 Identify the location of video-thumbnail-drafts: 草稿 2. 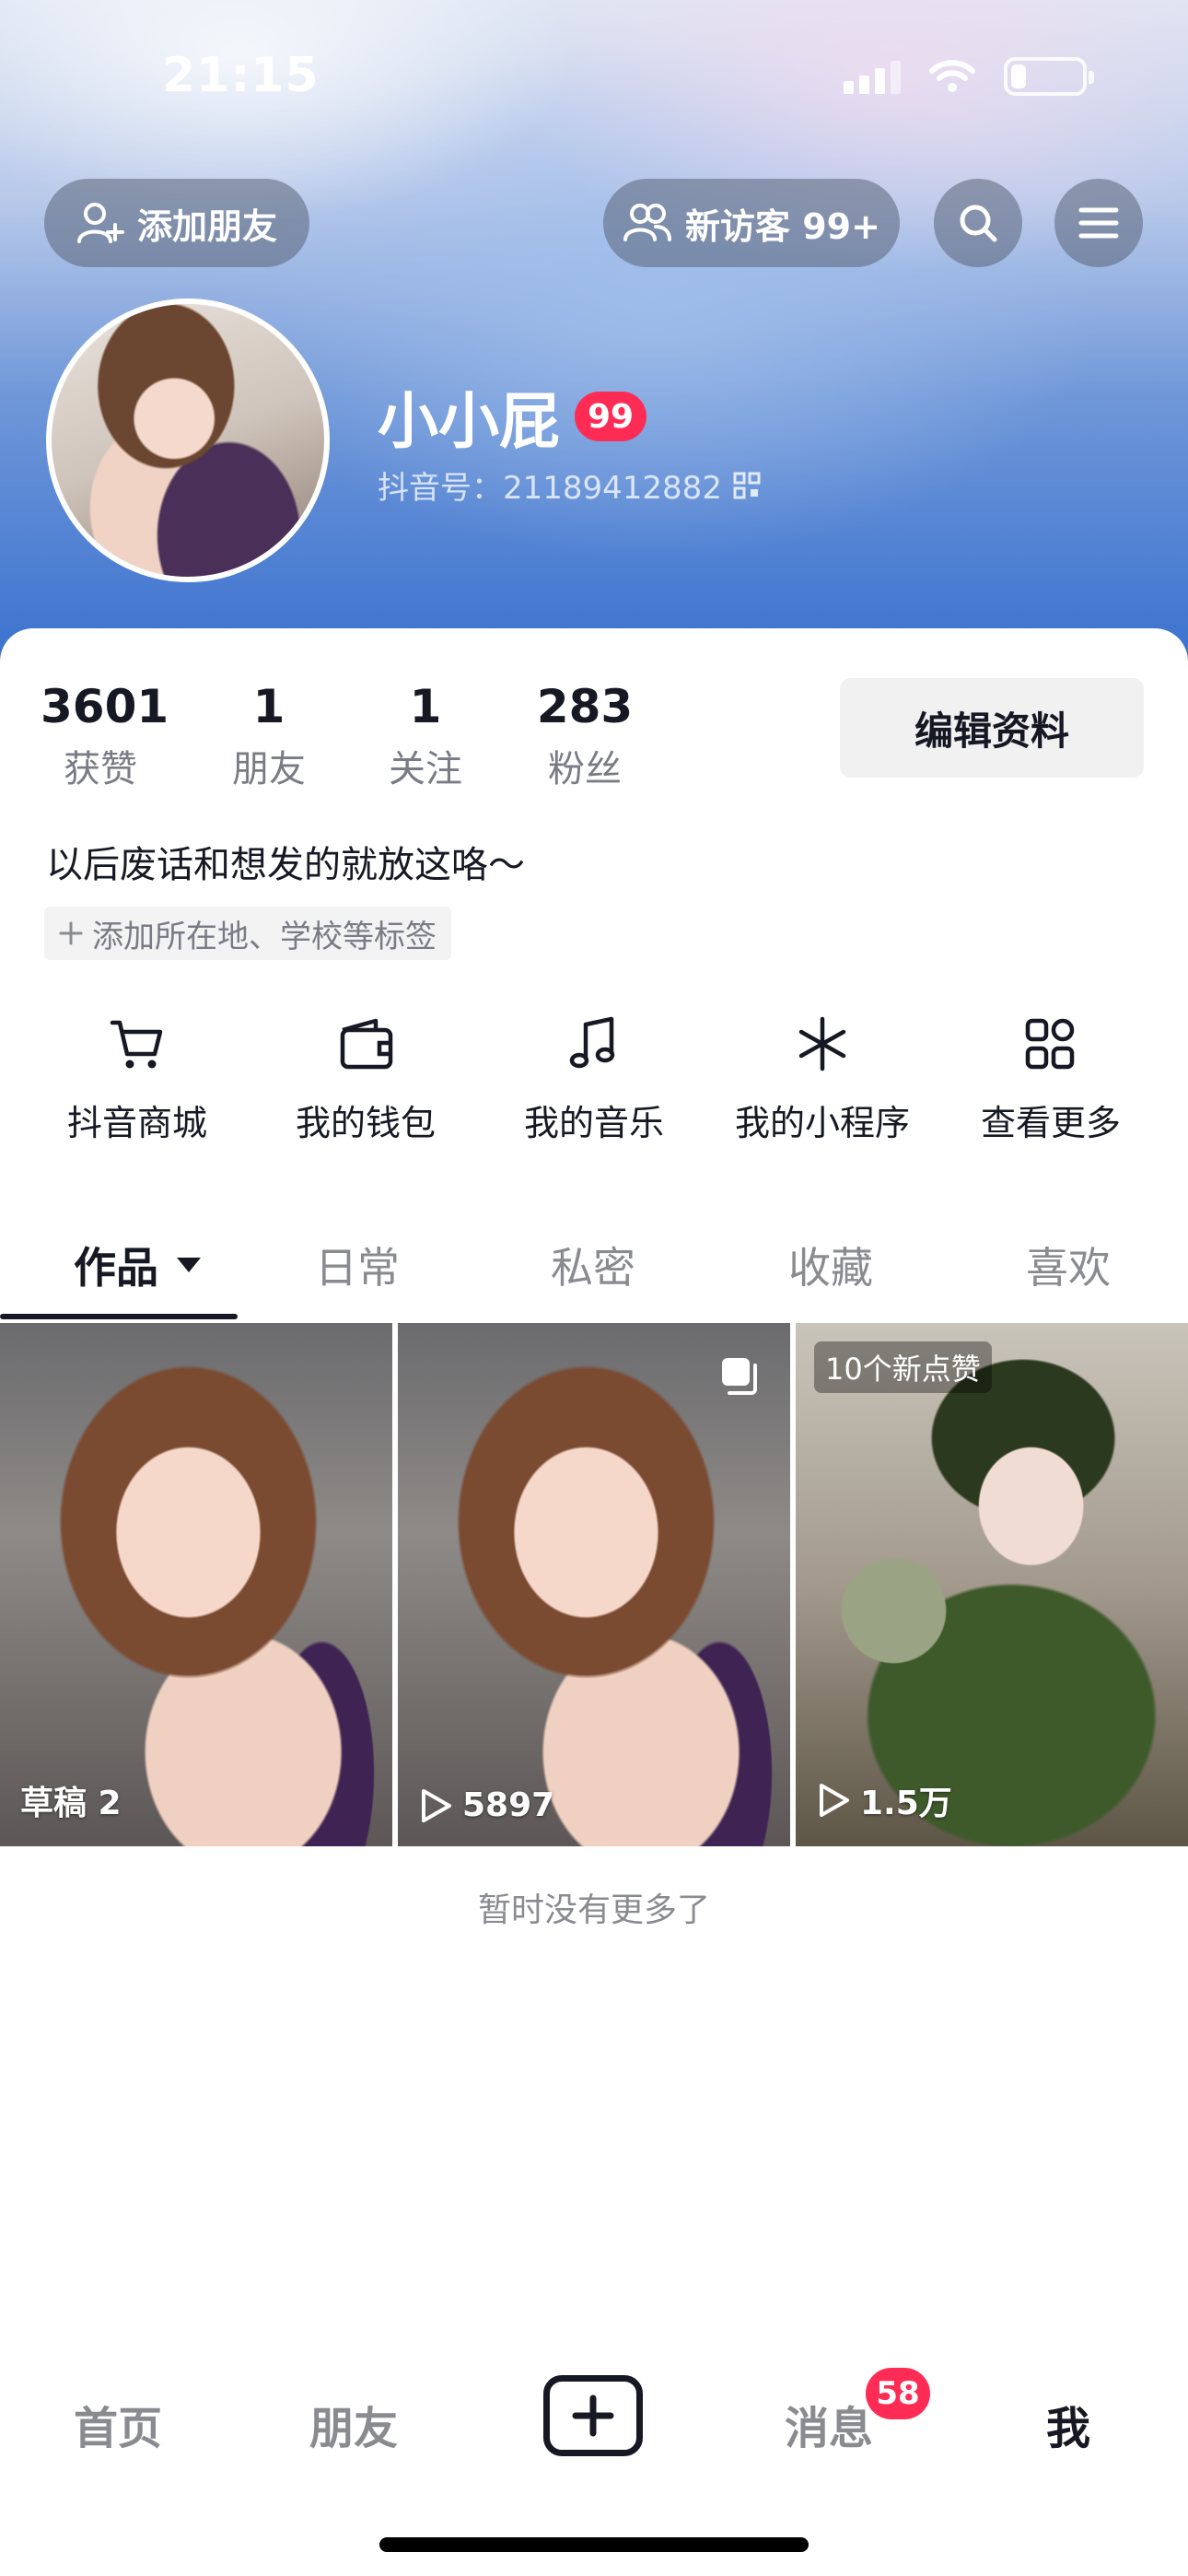
(196, 1584).